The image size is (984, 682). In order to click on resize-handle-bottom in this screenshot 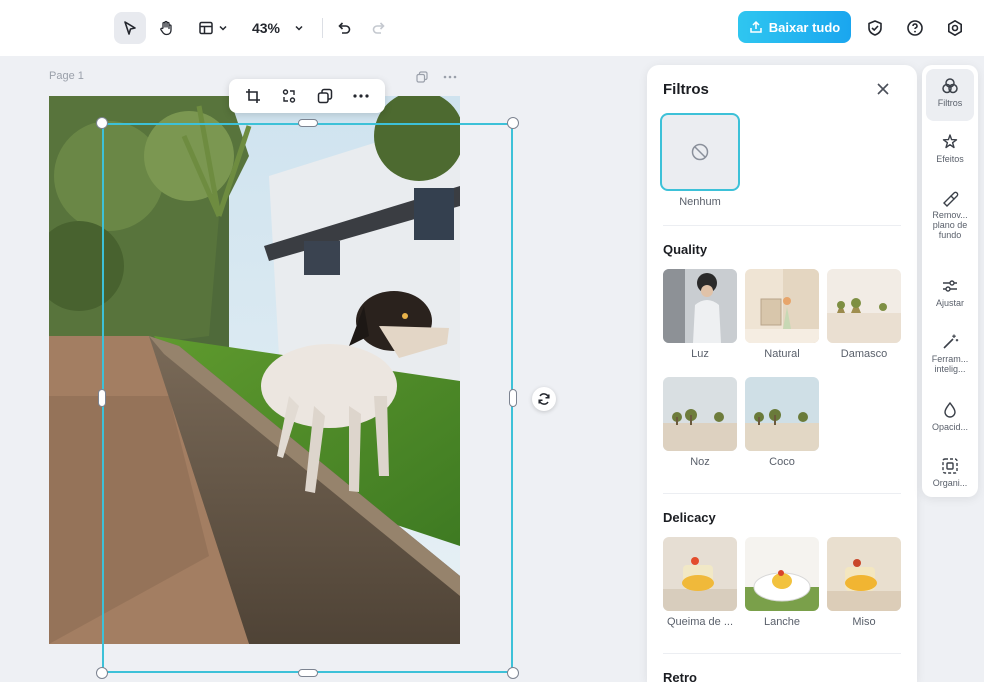, I will do `click(308, 673)`.